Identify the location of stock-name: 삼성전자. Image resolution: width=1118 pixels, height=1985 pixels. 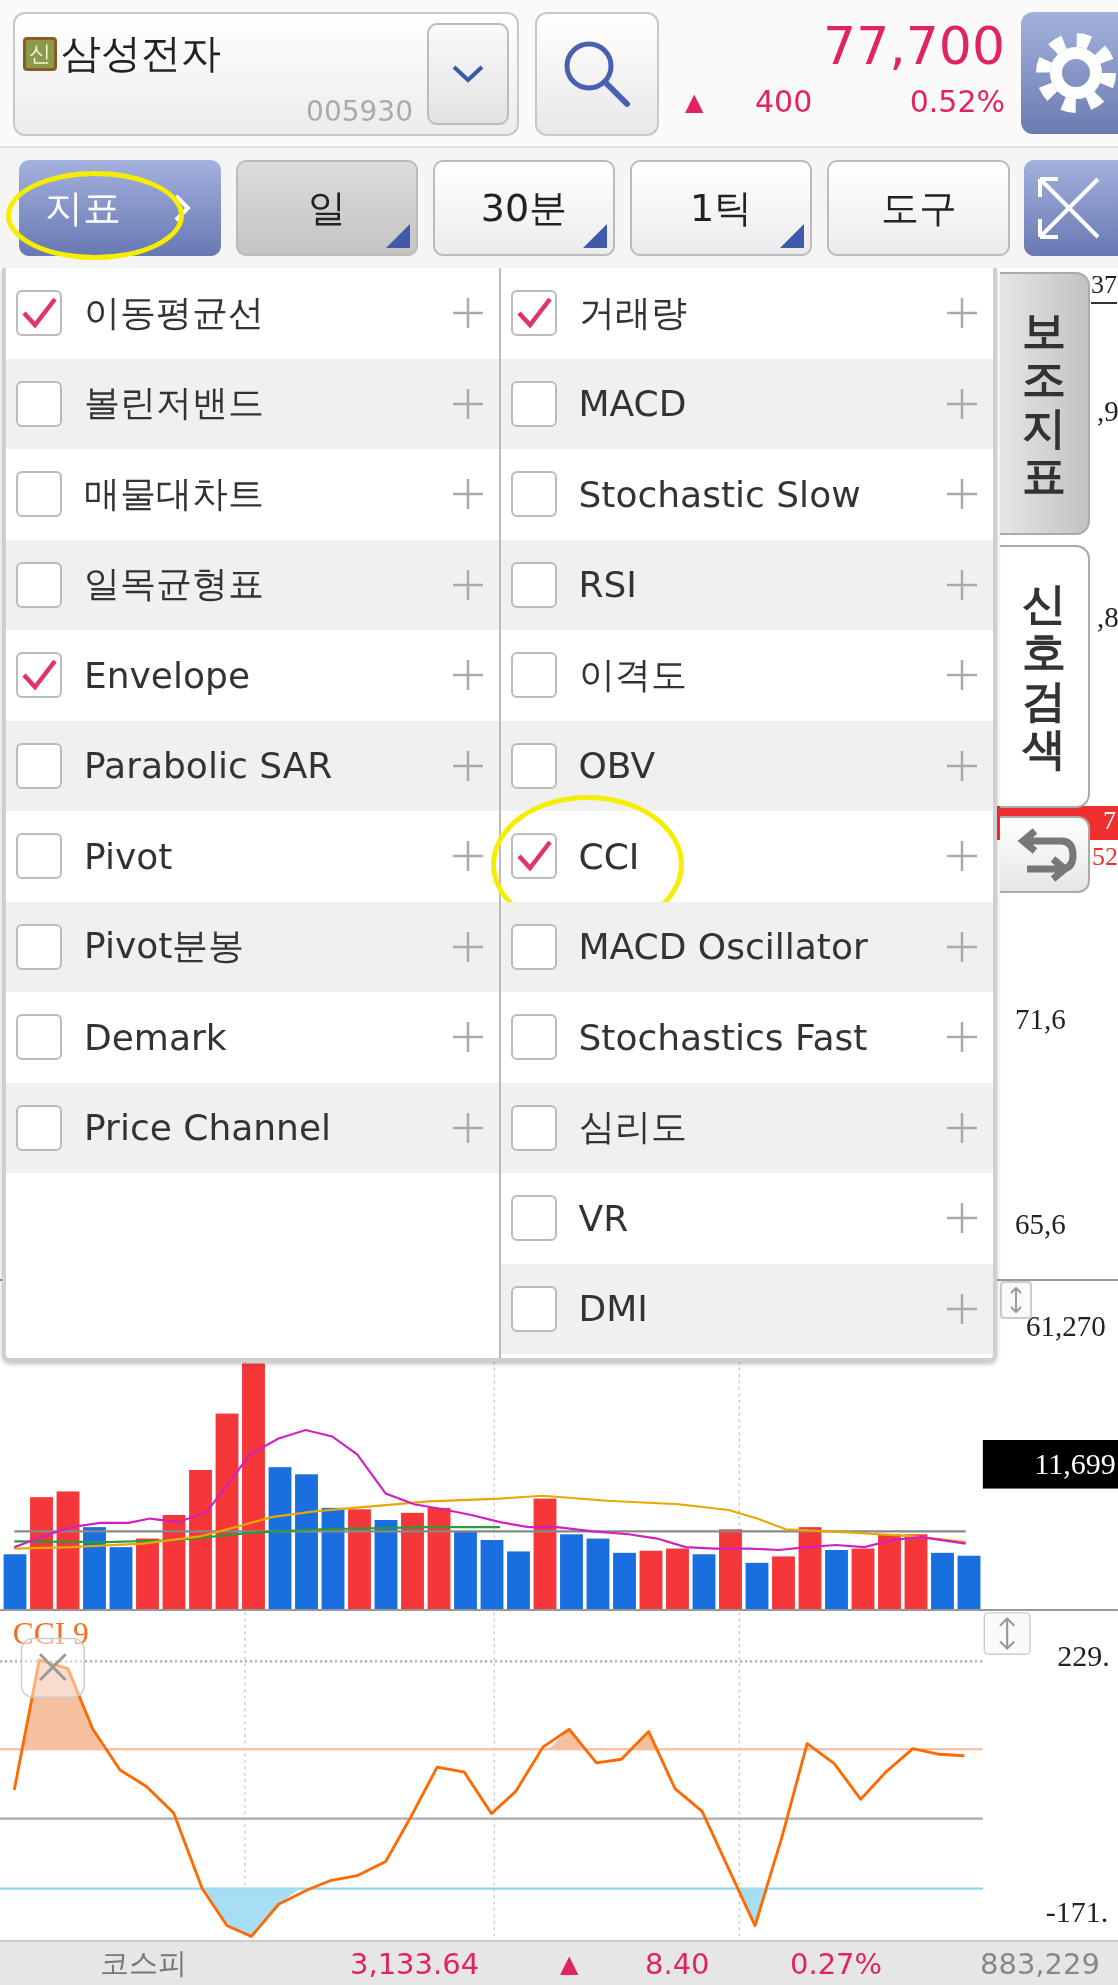
(141, 53).